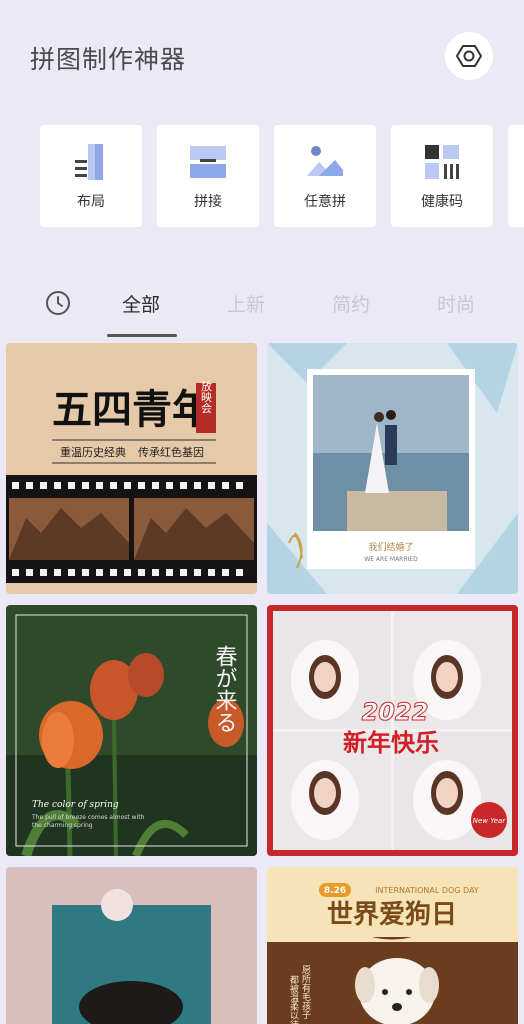  What do you see at coordinates (442, 162) in the screenshot?
I see `health-code-icon` at bounding box center [442, 162].